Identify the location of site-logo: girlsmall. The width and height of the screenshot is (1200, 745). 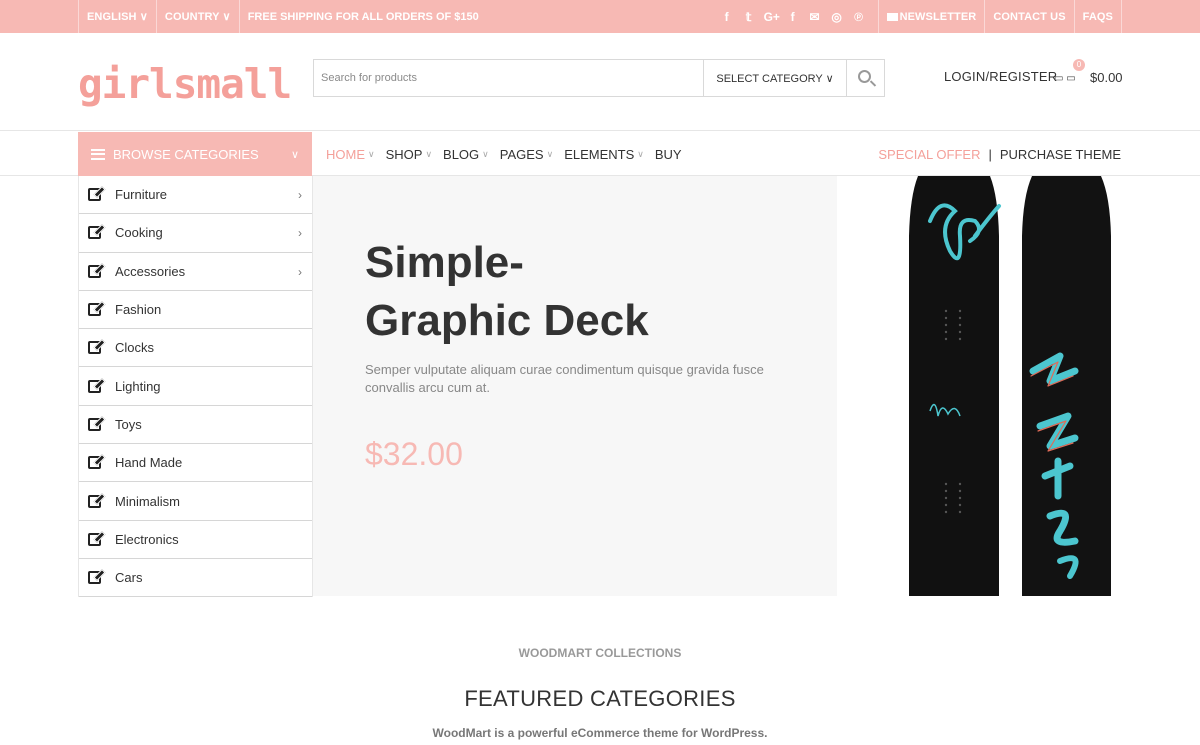
(185, 84).